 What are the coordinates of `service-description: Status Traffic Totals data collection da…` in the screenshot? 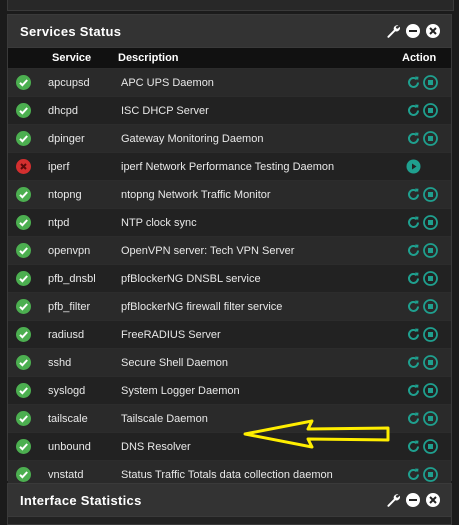 It's located at (227, 475).